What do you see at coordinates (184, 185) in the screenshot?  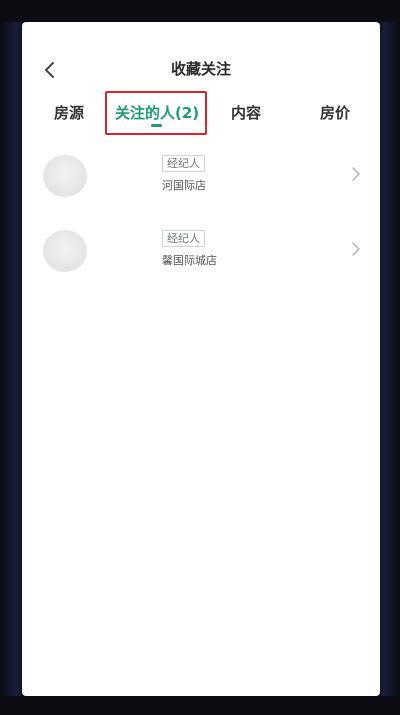 I see `store-name: 河国际店` at bounding box center [184, 185].